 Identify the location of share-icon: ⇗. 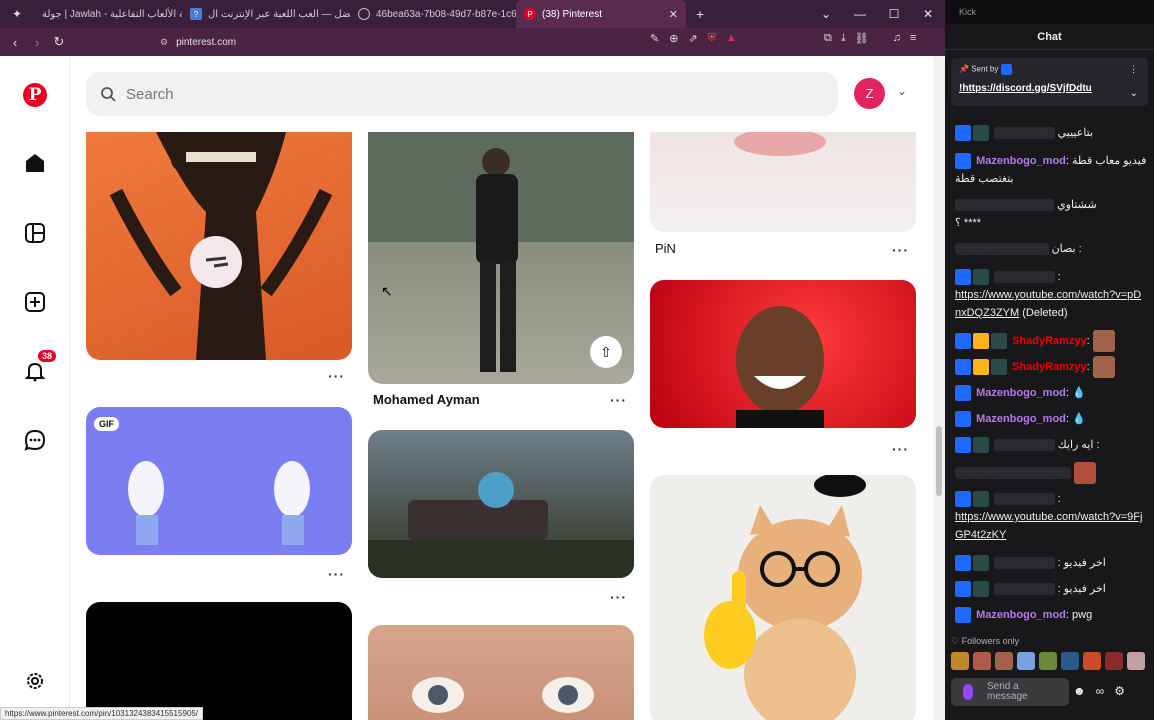
(692, 38).